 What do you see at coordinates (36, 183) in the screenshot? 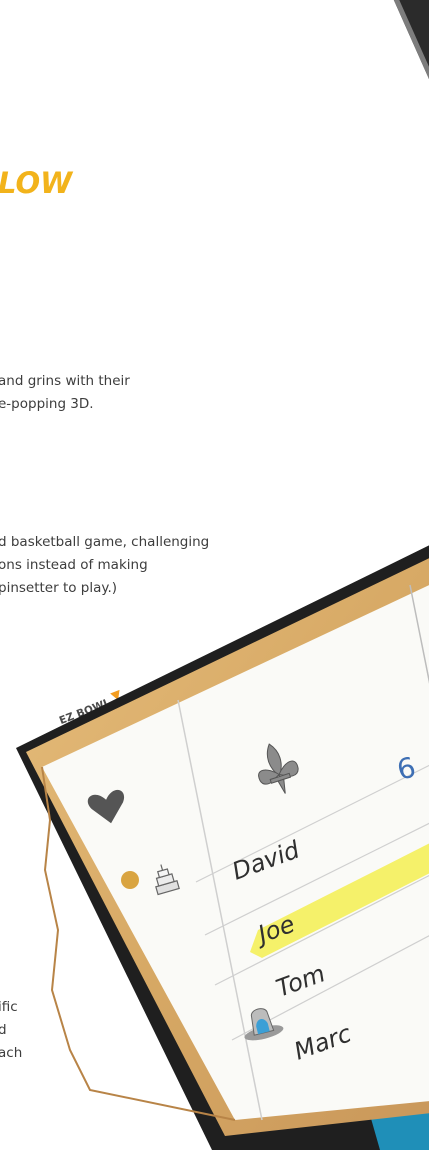
I see `headline: LOW` at bounding box center [36, 183].